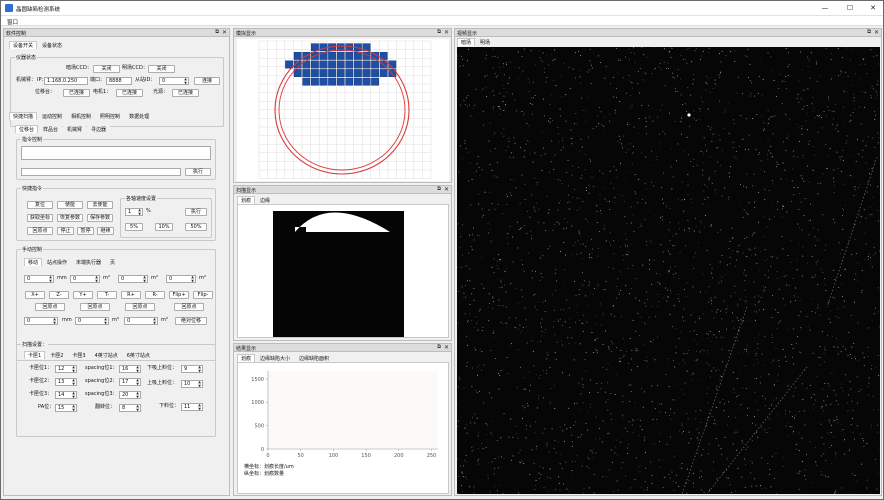 The width and height of the screenshot is (884, 500). I want to click on maximize-button: ☐, so click(850, 8).